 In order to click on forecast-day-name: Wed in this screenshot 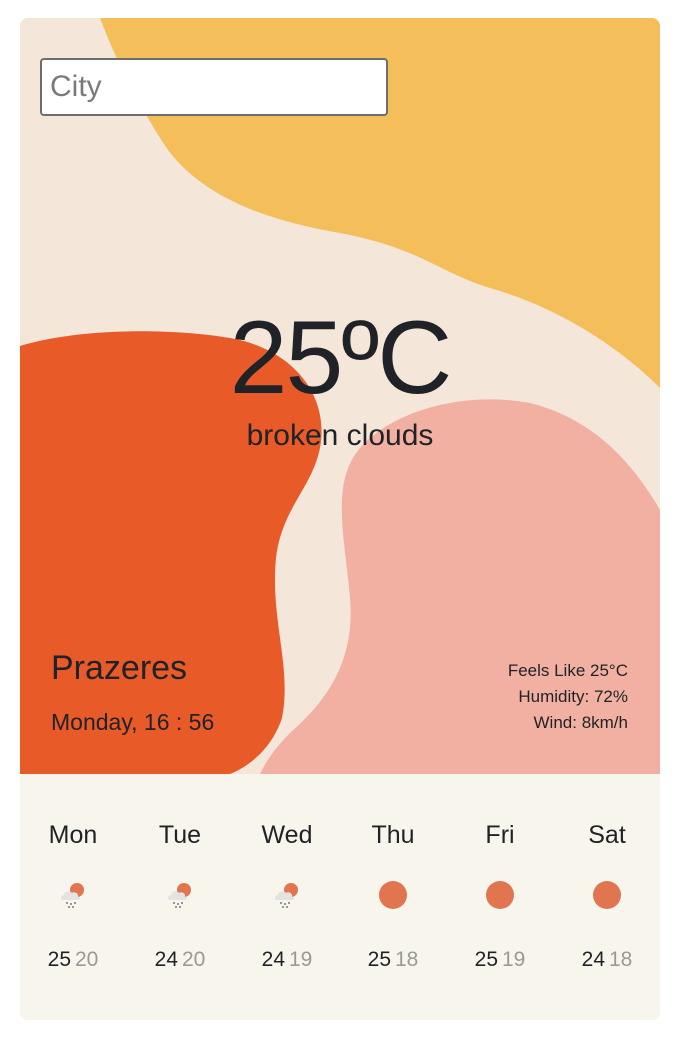, I will do `click(287, 835)`.